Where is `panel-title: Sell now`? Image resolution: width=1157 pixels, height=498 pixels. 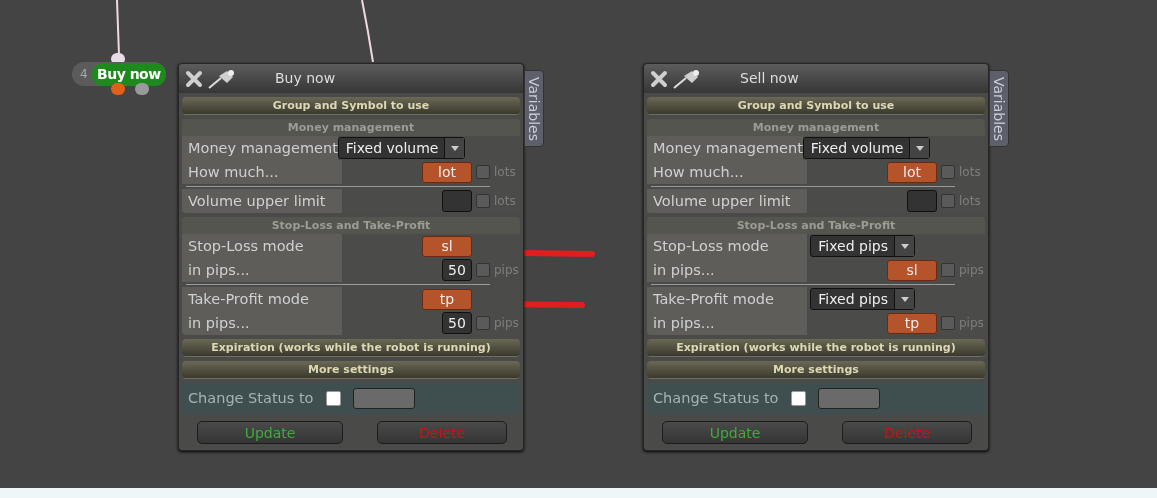 panel-title: Sell now is located at coordinates (769, 78).